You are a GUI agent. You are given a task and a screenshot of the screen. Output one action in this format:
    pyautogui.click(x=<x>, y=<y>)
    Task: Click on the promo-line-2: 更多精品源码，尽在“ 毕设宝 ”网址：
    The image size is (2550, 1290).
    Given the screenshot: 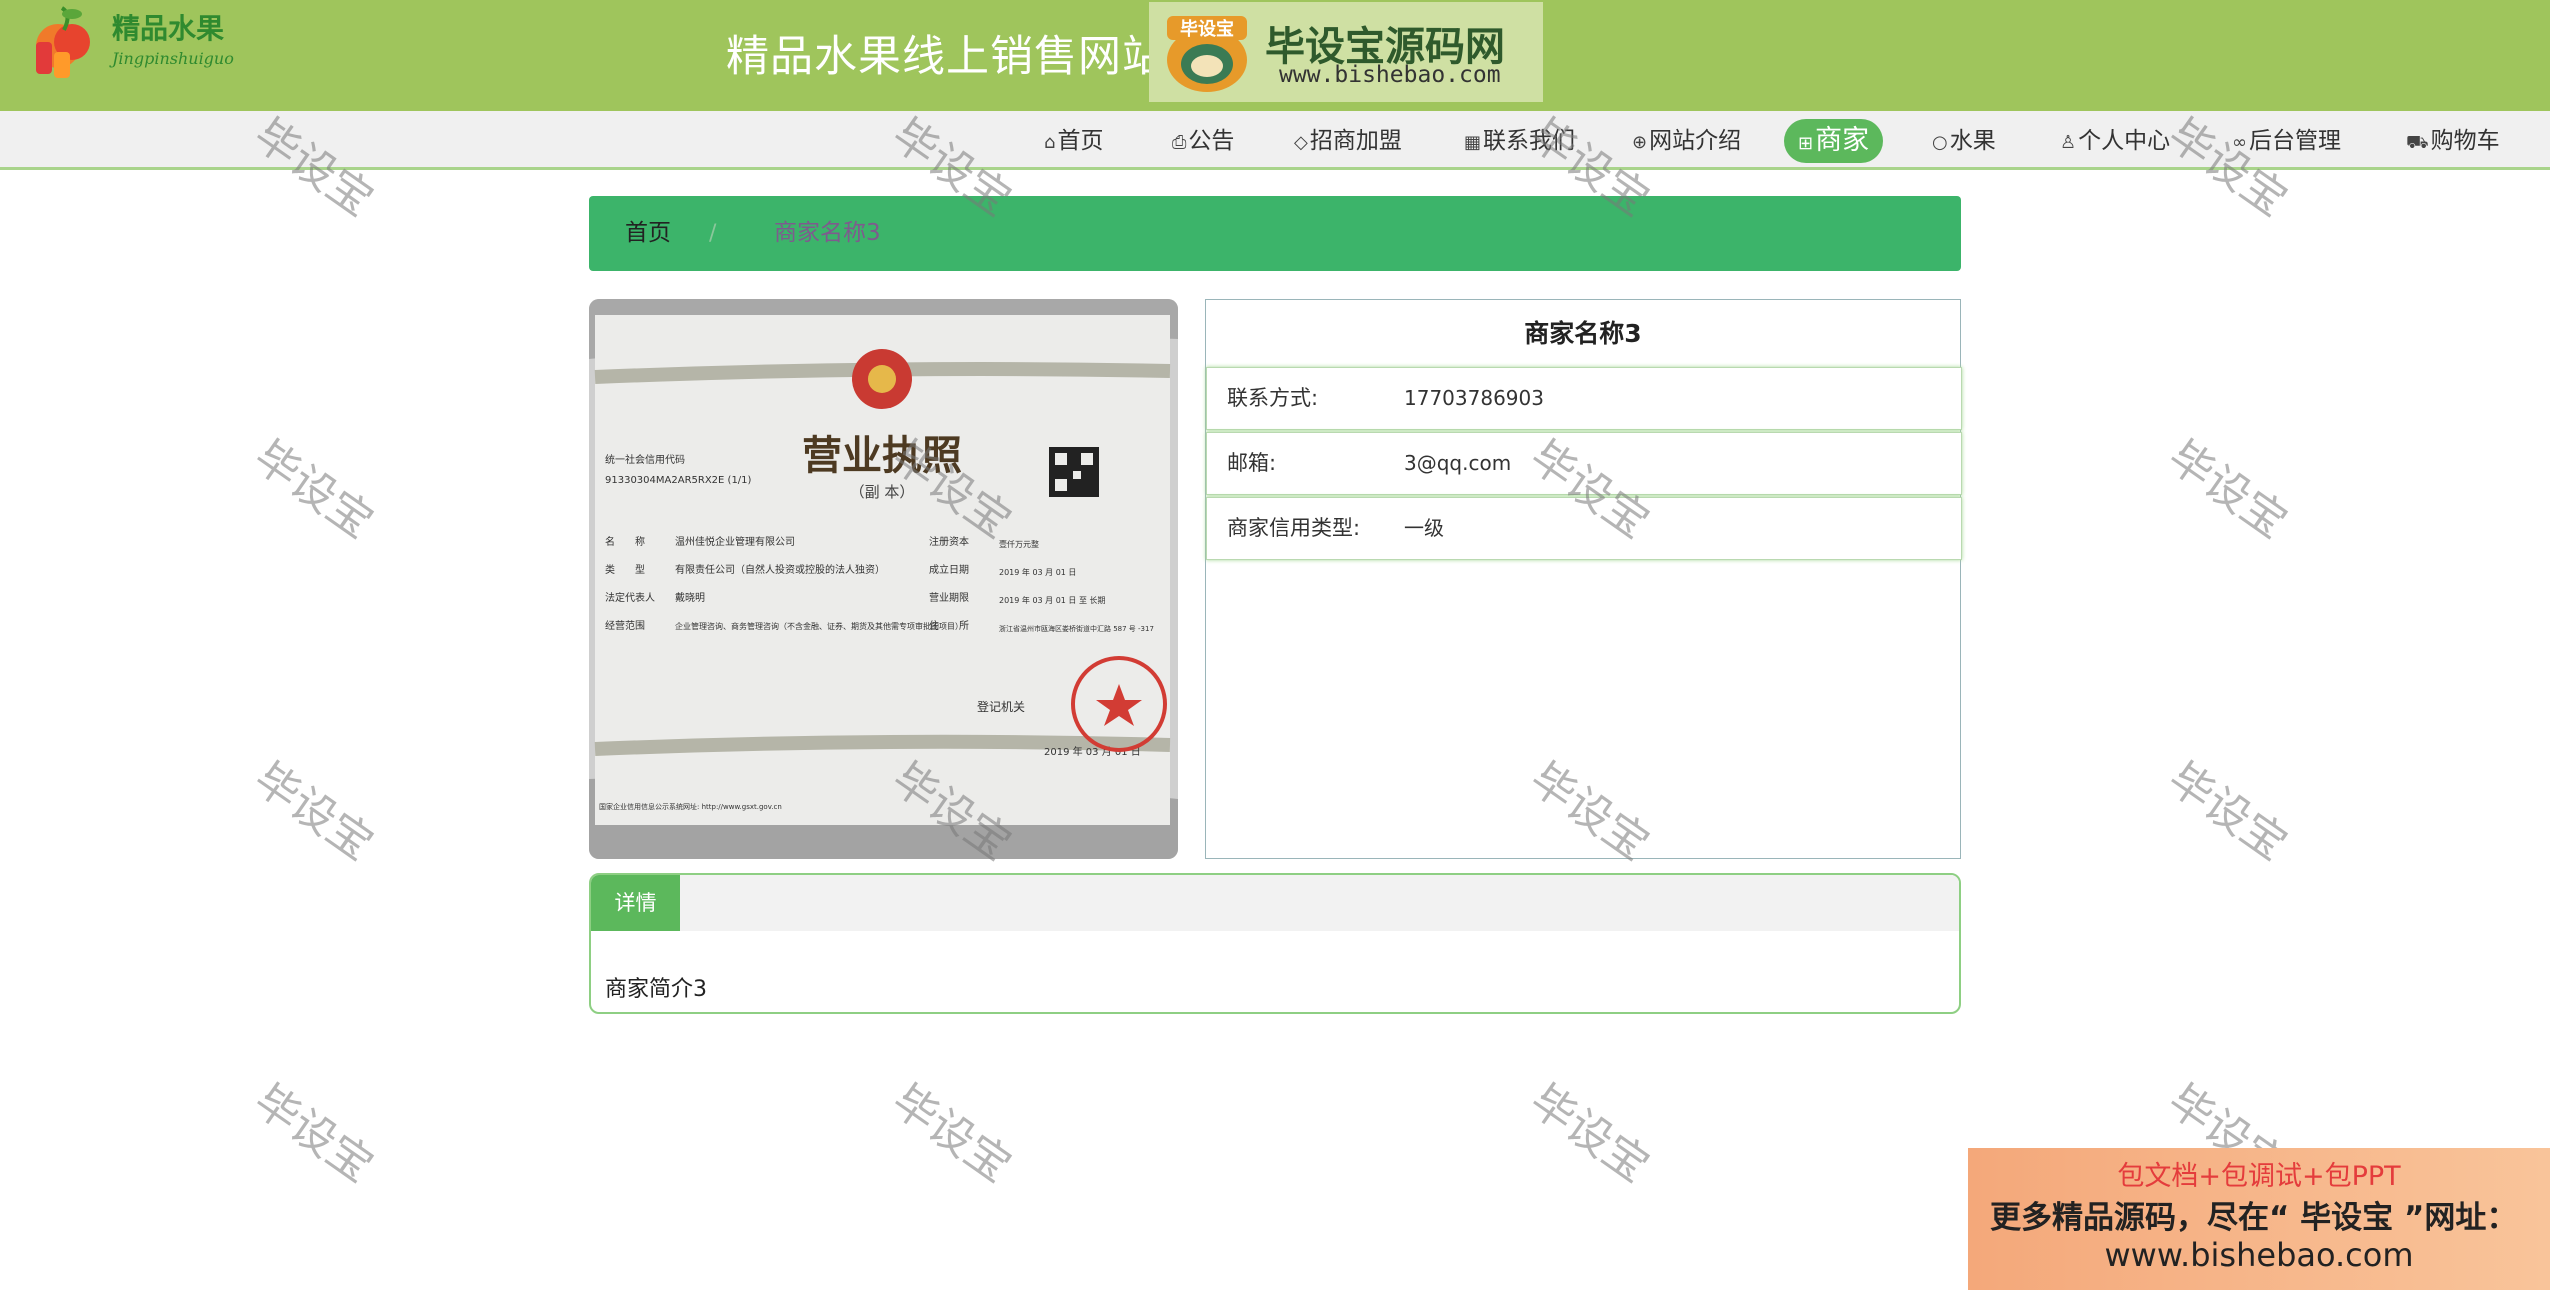 What is the action you would take?
    pyautogui.click(x=2254, y=1218)
    